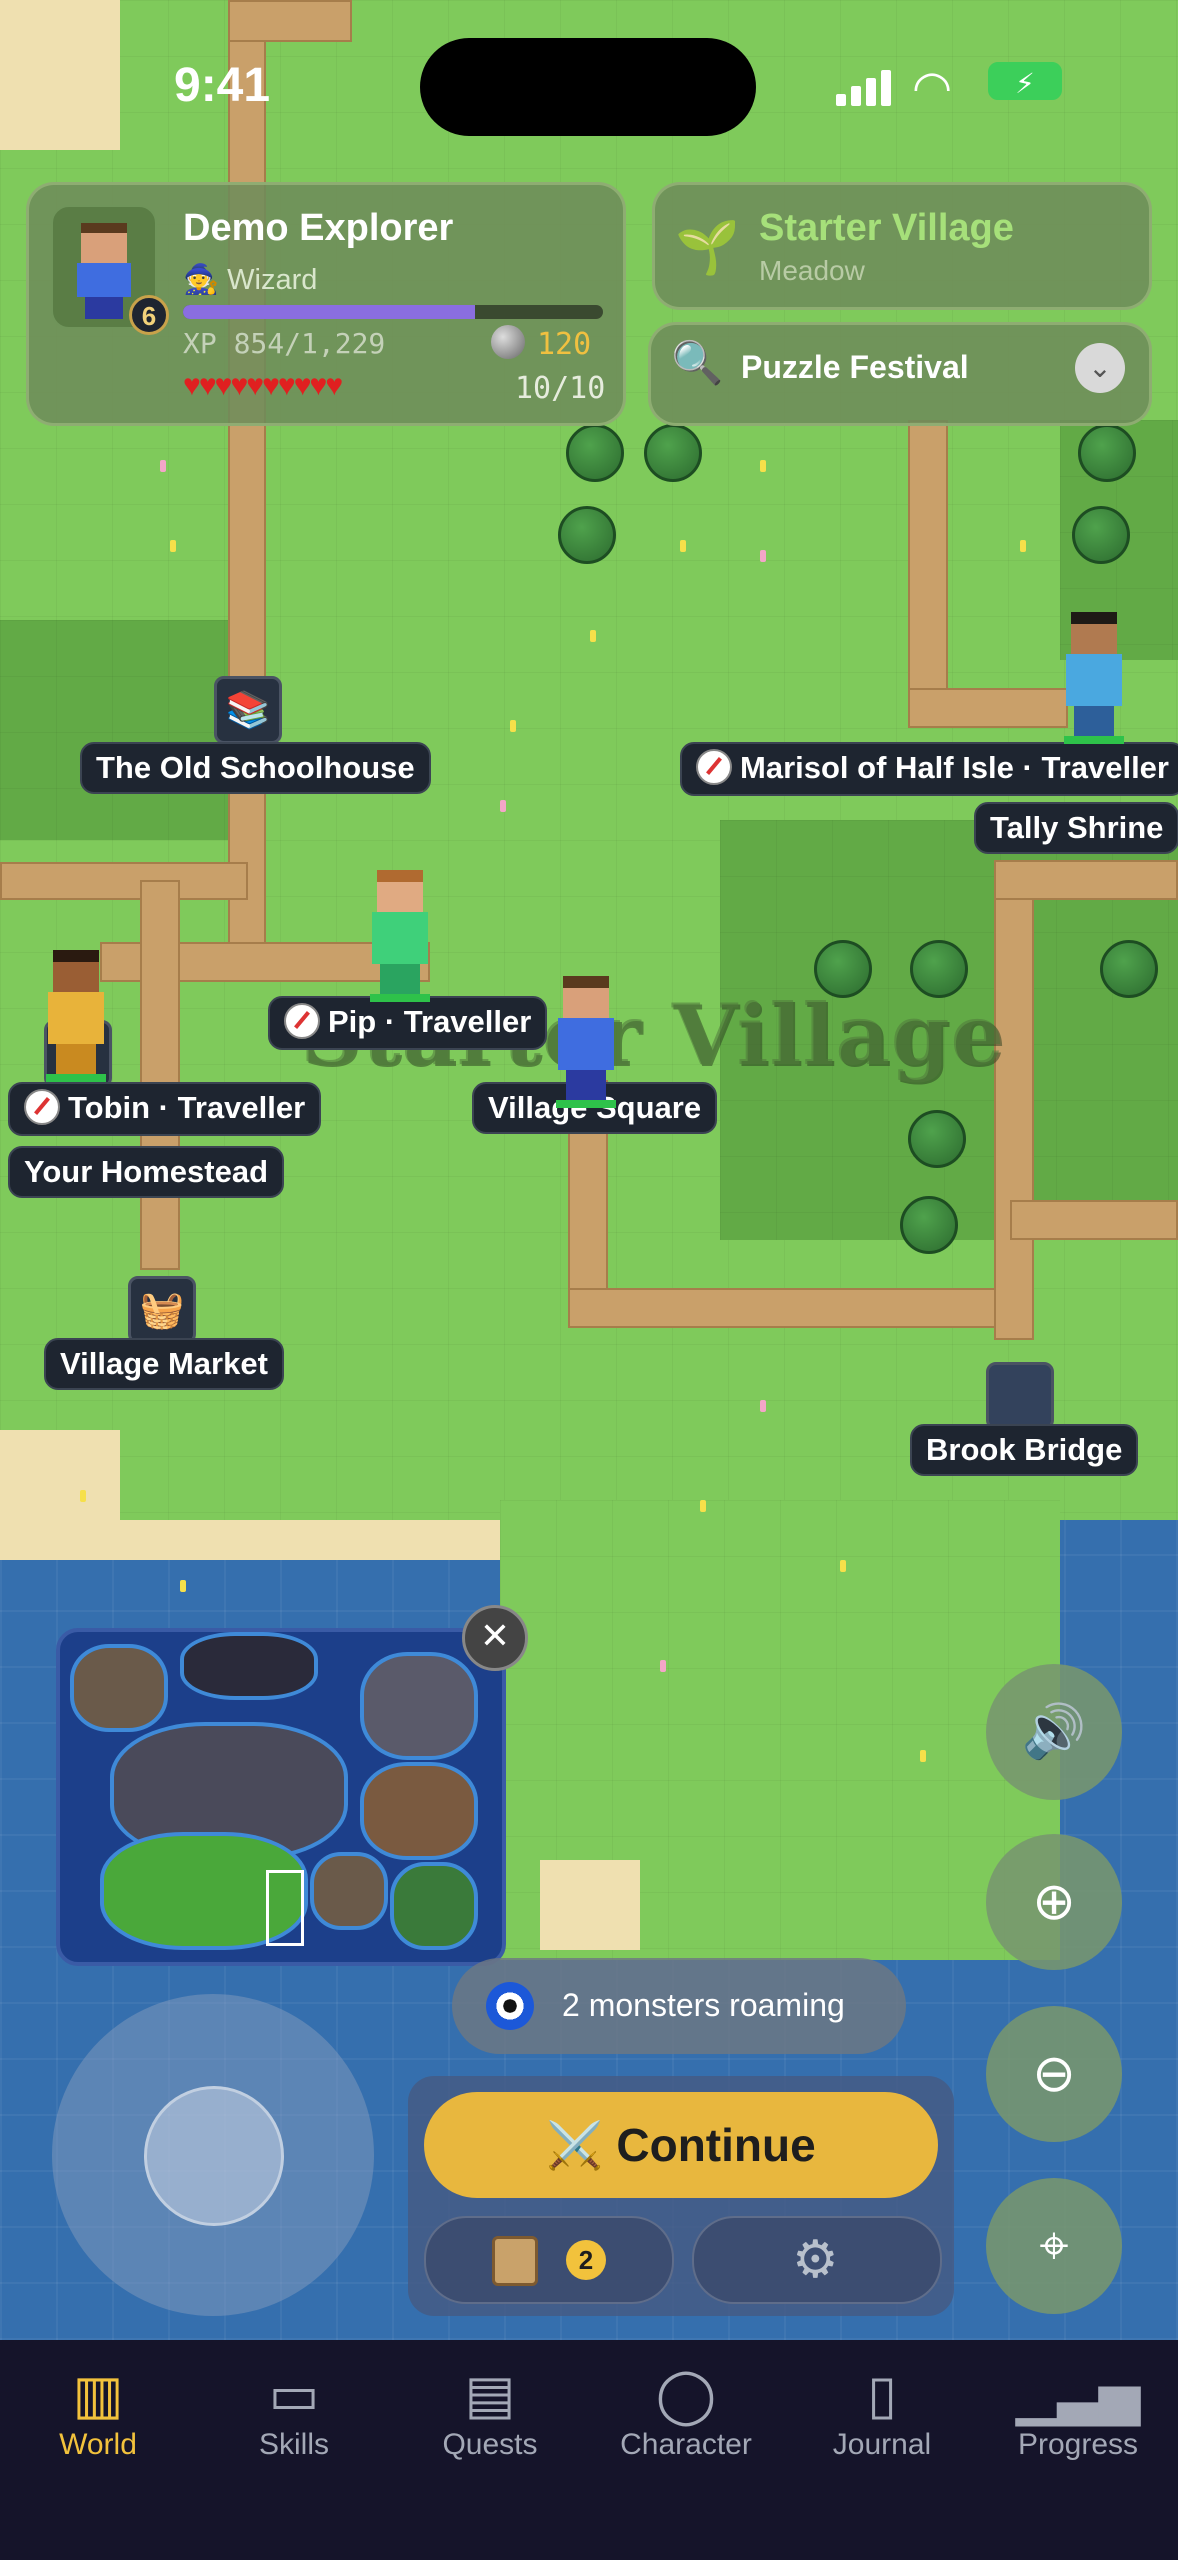  What do you see at coordinates (187, 1107) in the screenshot?
I see `traveller-label: Tobin · Traveller` at bounding box center [187, 1107].